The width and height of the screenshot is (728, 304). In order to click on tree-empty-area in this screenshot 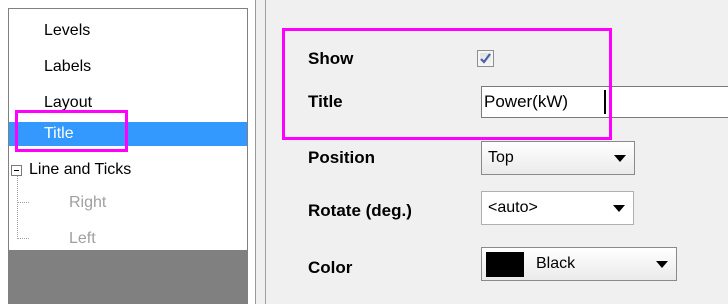, I will do `click(128, 277)`.